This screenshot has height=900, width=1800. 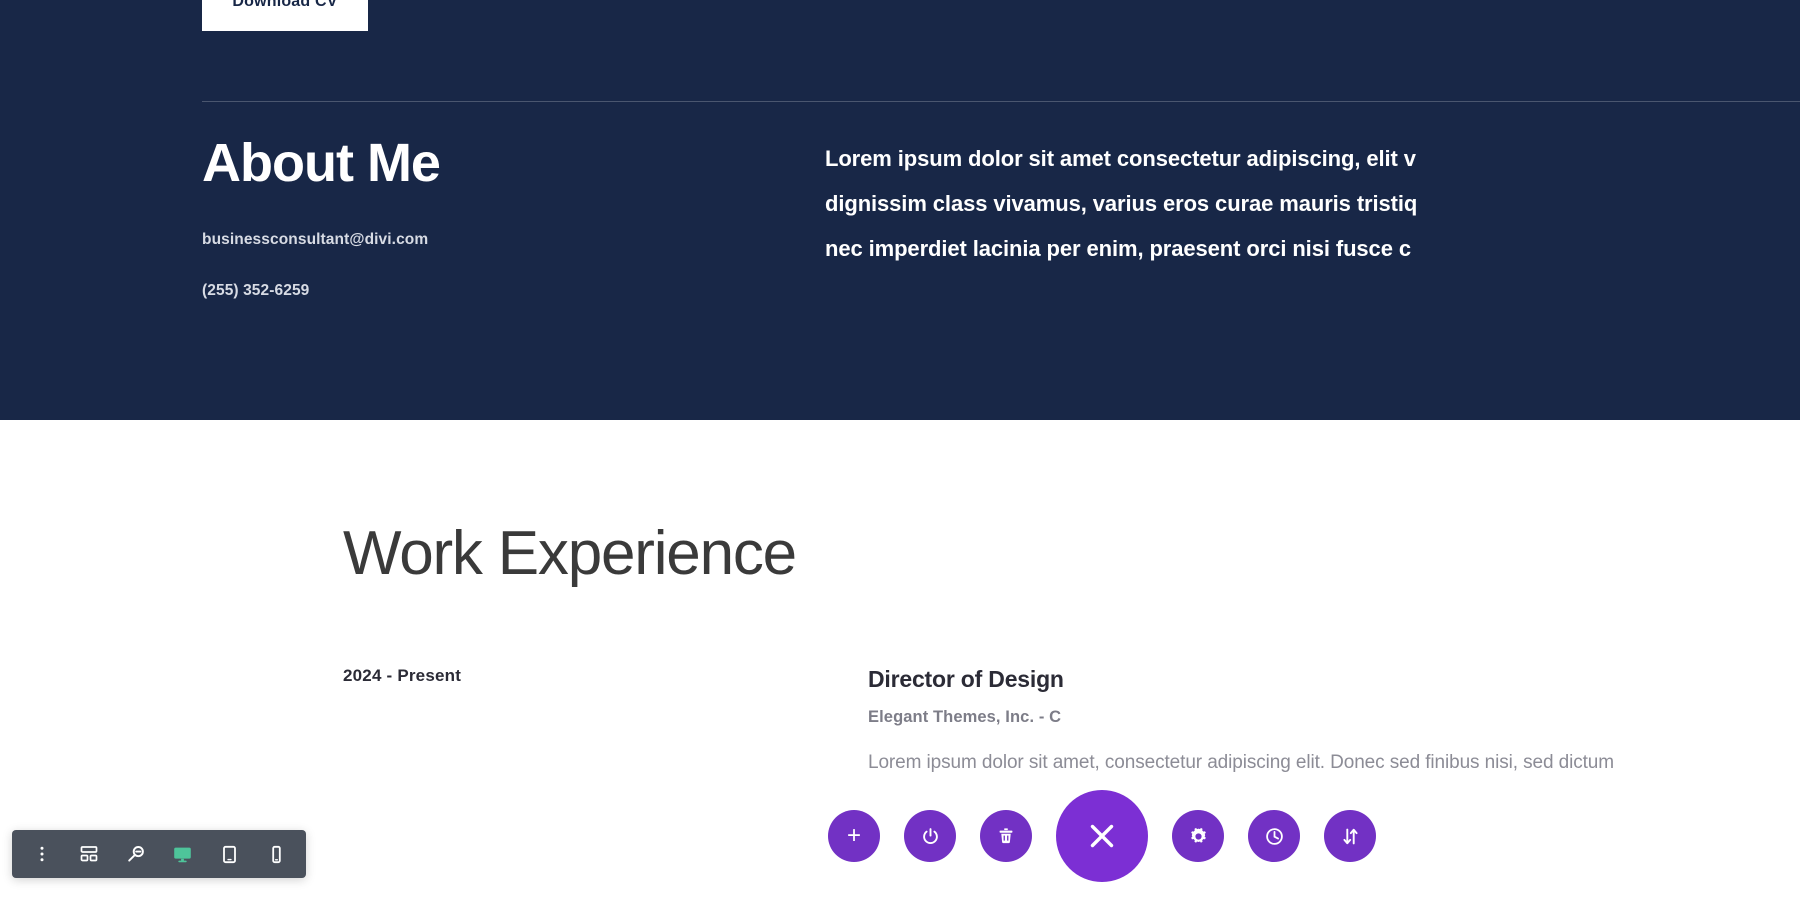 I want to click on module-action-buttons: +, so click(x=1102, y=836).